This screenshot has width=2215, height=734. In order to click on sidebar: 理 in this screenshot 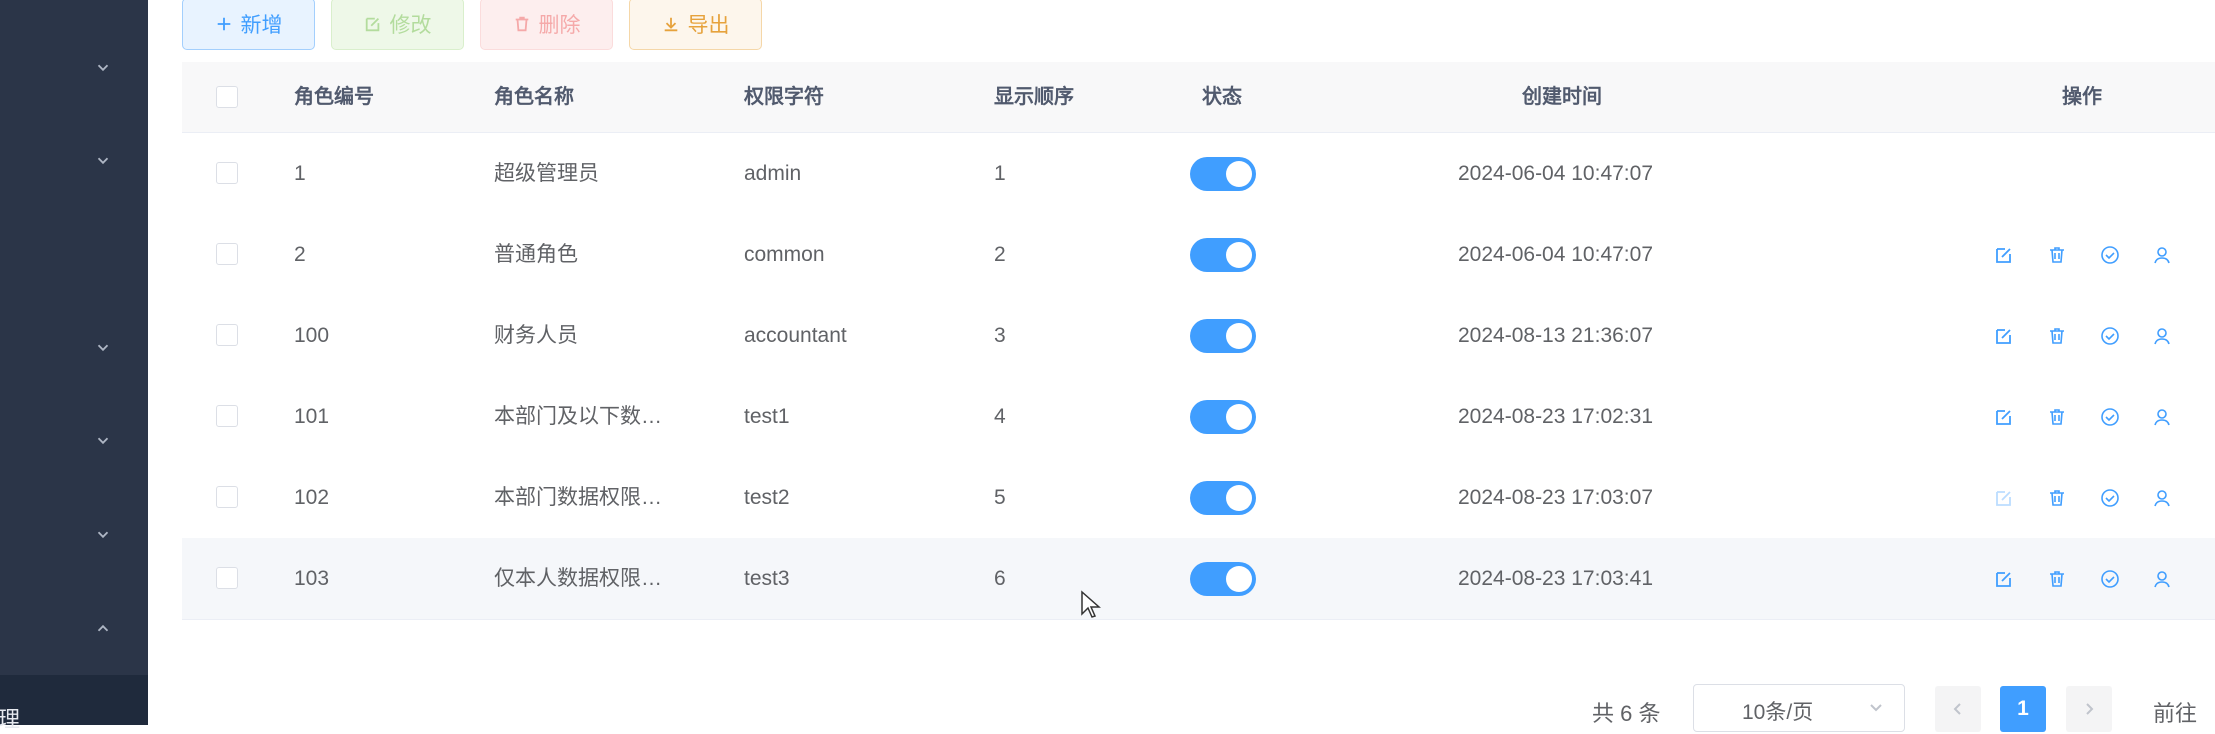, I will do `click(74, 366)`.